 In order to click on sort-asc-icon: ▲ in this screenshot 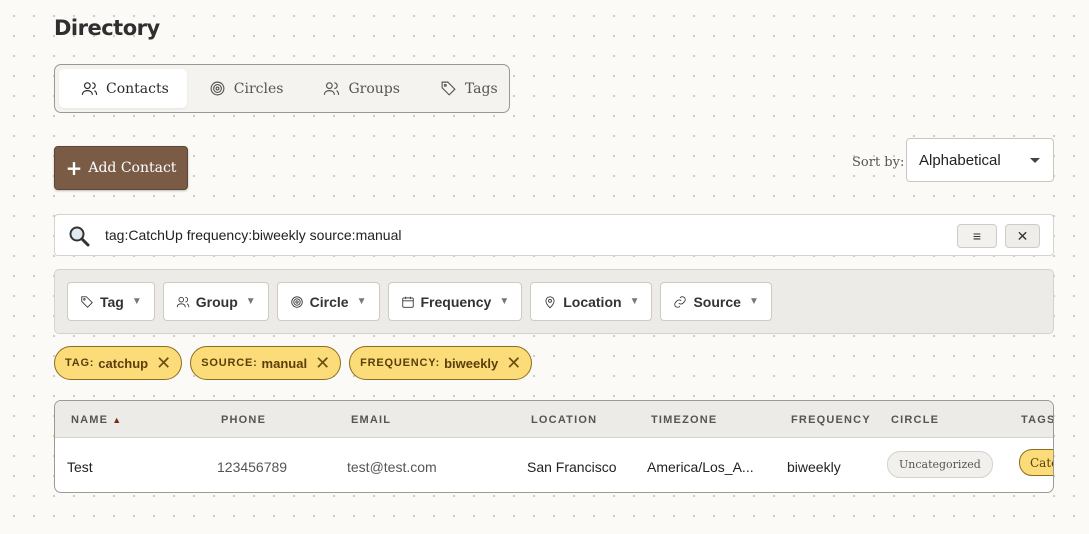, I will do `click(117, 420)`.